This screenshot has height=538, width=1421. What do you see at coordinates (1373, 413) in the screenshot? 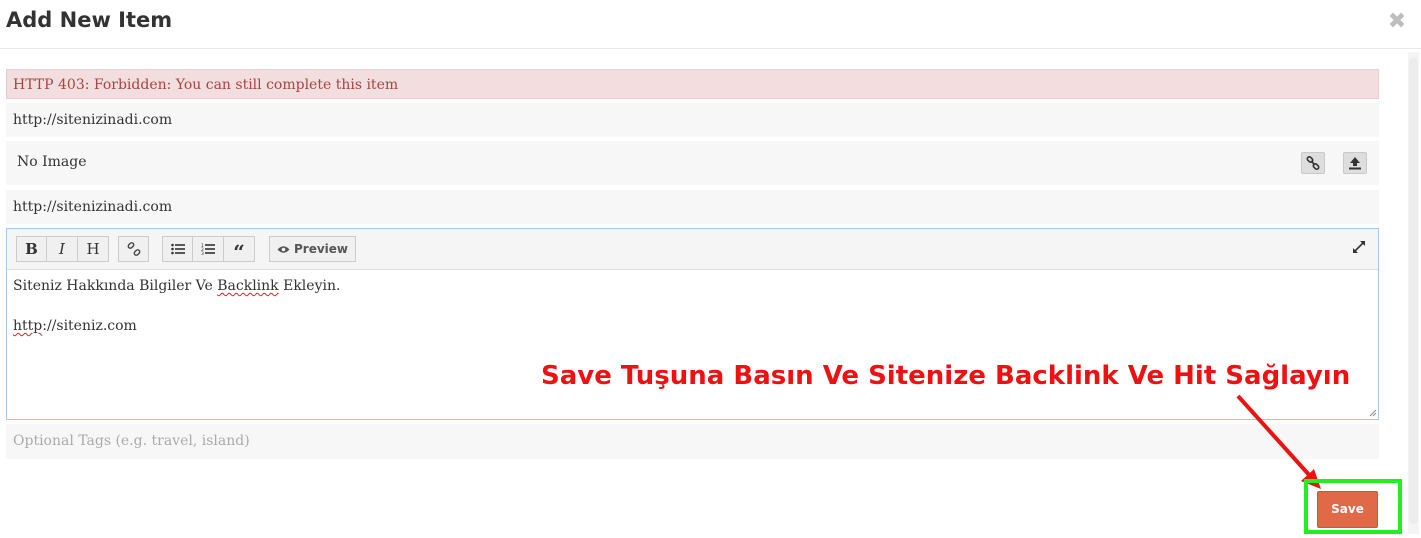
I see `resize-handle-icon` at bounding box center [1373, 413].